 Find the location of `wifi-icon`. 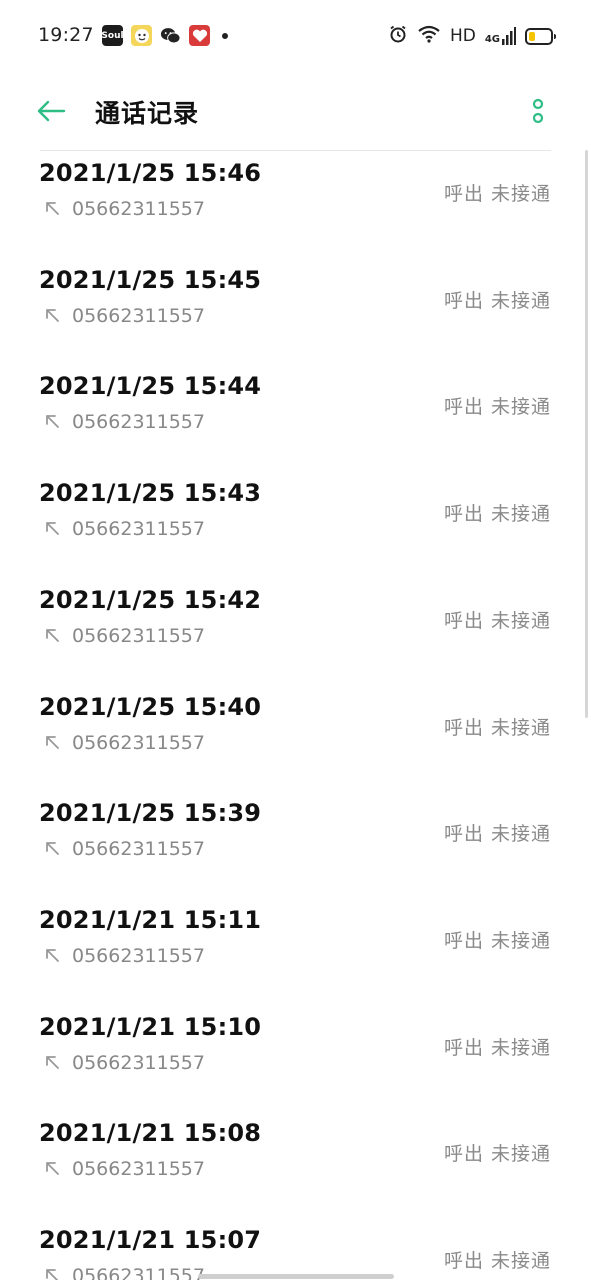

wifi-icon is located at coordinates (429, 36).